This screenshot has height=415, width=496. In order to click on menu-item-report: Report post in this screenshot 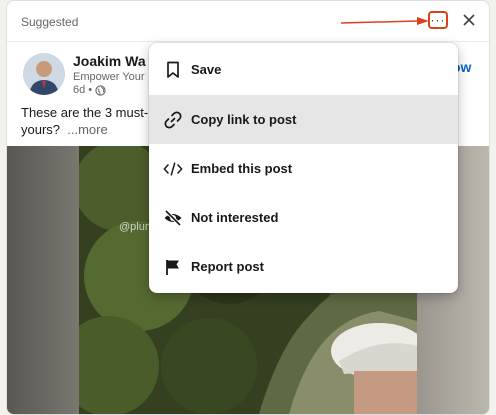, I will do `click(303, 266)`.